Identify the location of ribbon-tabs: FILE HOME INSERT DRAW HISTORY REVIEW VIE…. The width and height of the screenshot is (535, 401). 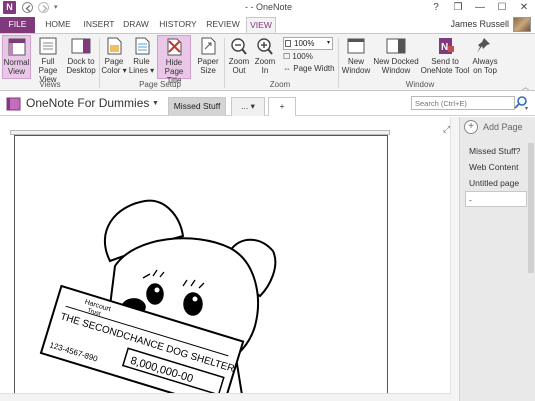
(267, 24).